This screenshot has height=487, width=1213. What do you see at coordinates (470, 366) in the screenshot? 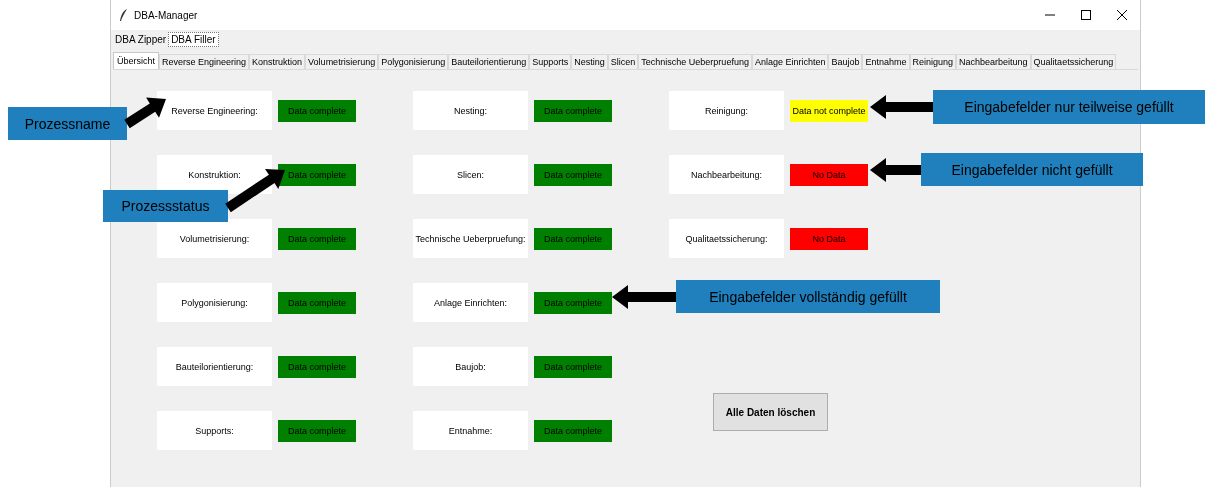
I see `process-label: Baujob:` at bounding box center [470, 366].